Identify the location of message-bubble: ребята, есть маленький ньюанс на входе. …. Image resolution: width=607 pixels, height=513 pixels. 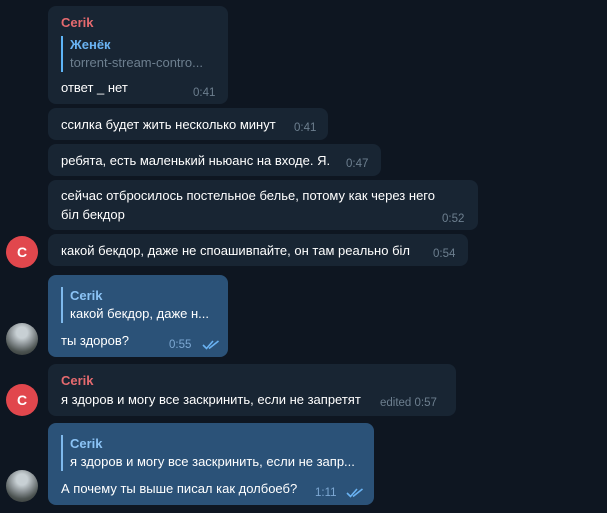
(214, 160).